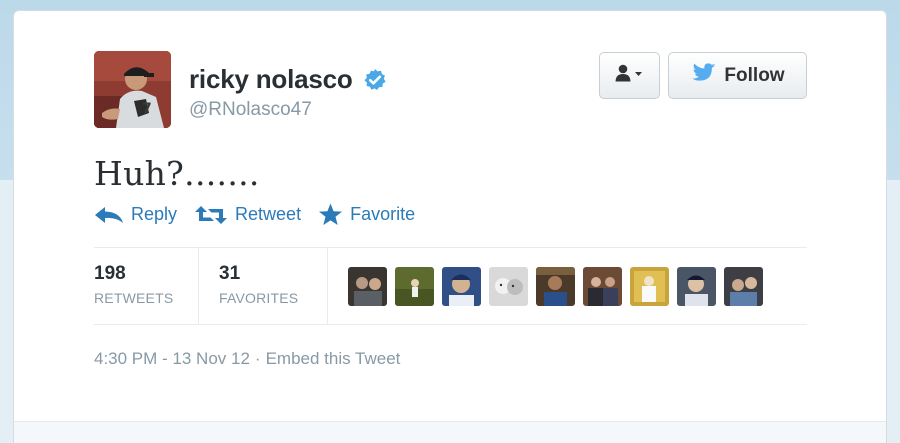  Describe the element at coordinates (154, 214) in the screenshot. I see `reply-label: Reply` at that location.